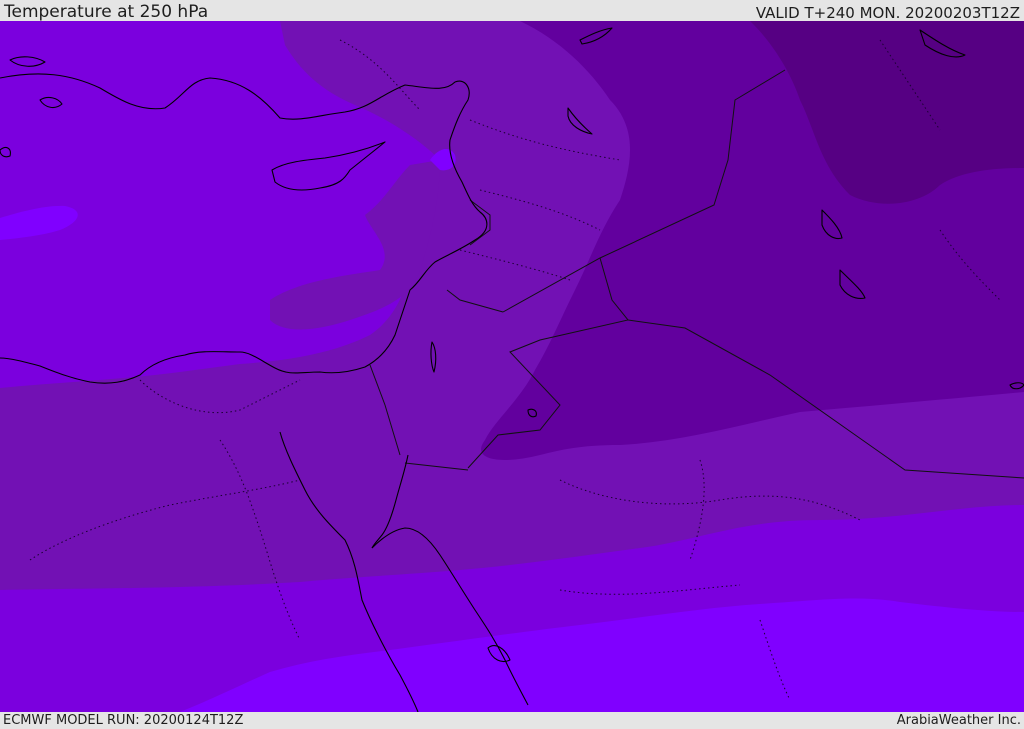 The width and height of the screenshot is (1024, 729). Describe the element at coordinates (958, 720) in the screenshot. I see `credit-label: ArabiaWeather Inc.` at that location.